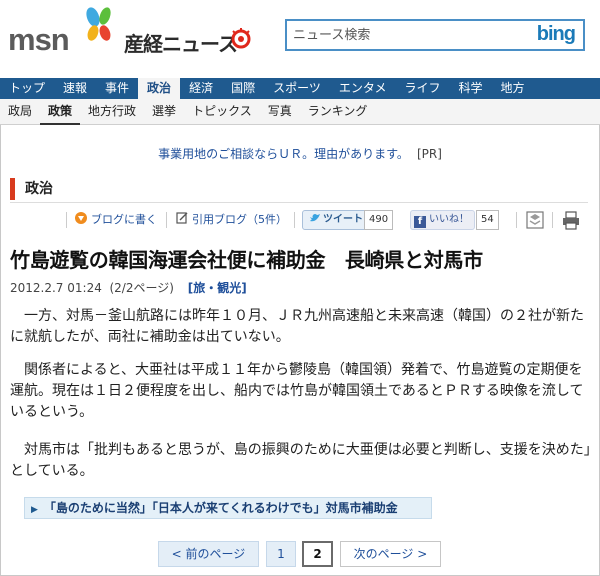 This screenshot has height=576, width=600. Describe the element at coordinates (299, 202) in the screenshot. I see `section-divider` at that location.